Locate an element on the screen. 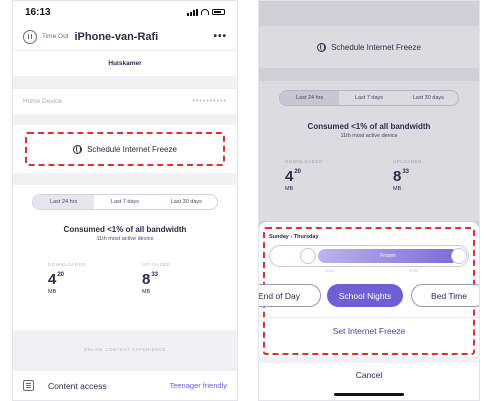 This screenshot has width=486, height=401. preset-bed-time: Bed Time is located at coordinates (445, 295).